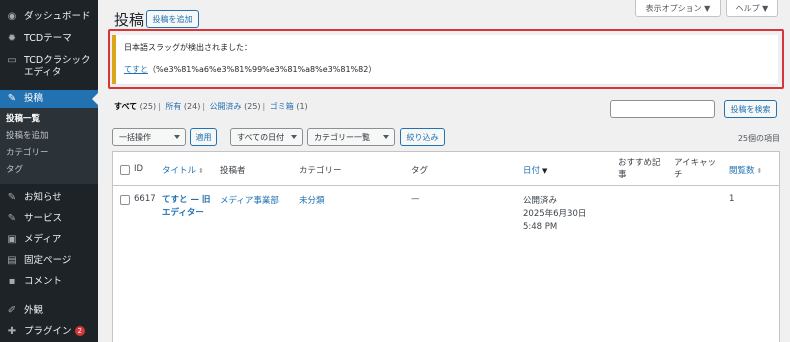 The width and height of the screenshot is (790, 342). What do you see at coordinates (173, 106) in the screenshot?
I see `view-mine: 所有` at bounding box center [173, 106].